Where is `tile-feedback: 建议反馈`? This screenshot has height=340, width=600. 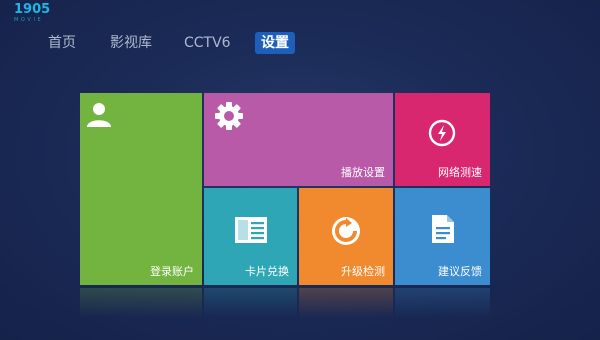 tile-feedback: 建议反馈 is located at coordinates (442, 236).